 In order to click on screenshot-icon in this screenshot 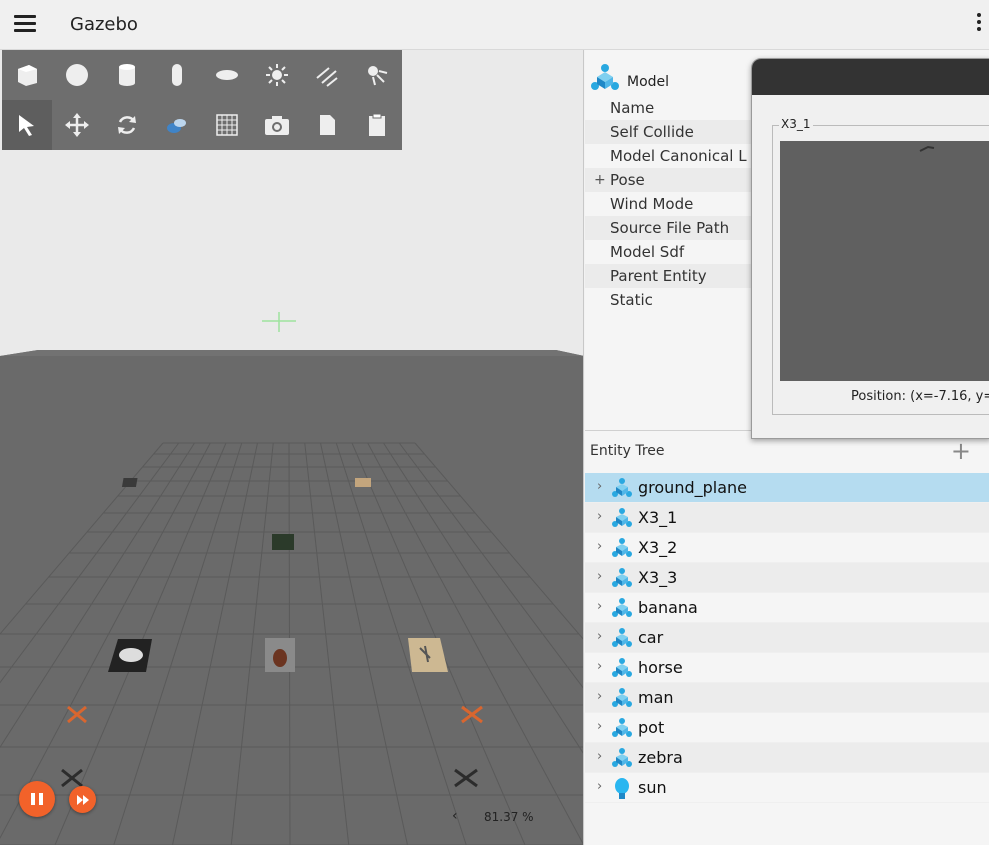, I will do `click(277, 125)`.